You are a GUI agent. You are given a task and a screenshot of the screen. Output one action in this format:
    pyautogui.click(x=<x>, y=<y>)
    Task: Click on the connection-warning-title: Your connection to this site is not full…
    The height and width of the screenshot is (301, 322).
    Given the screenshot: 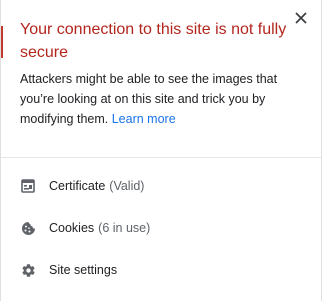 What is the action you would take?
    pyautogui.click(x=153, y=41)
    